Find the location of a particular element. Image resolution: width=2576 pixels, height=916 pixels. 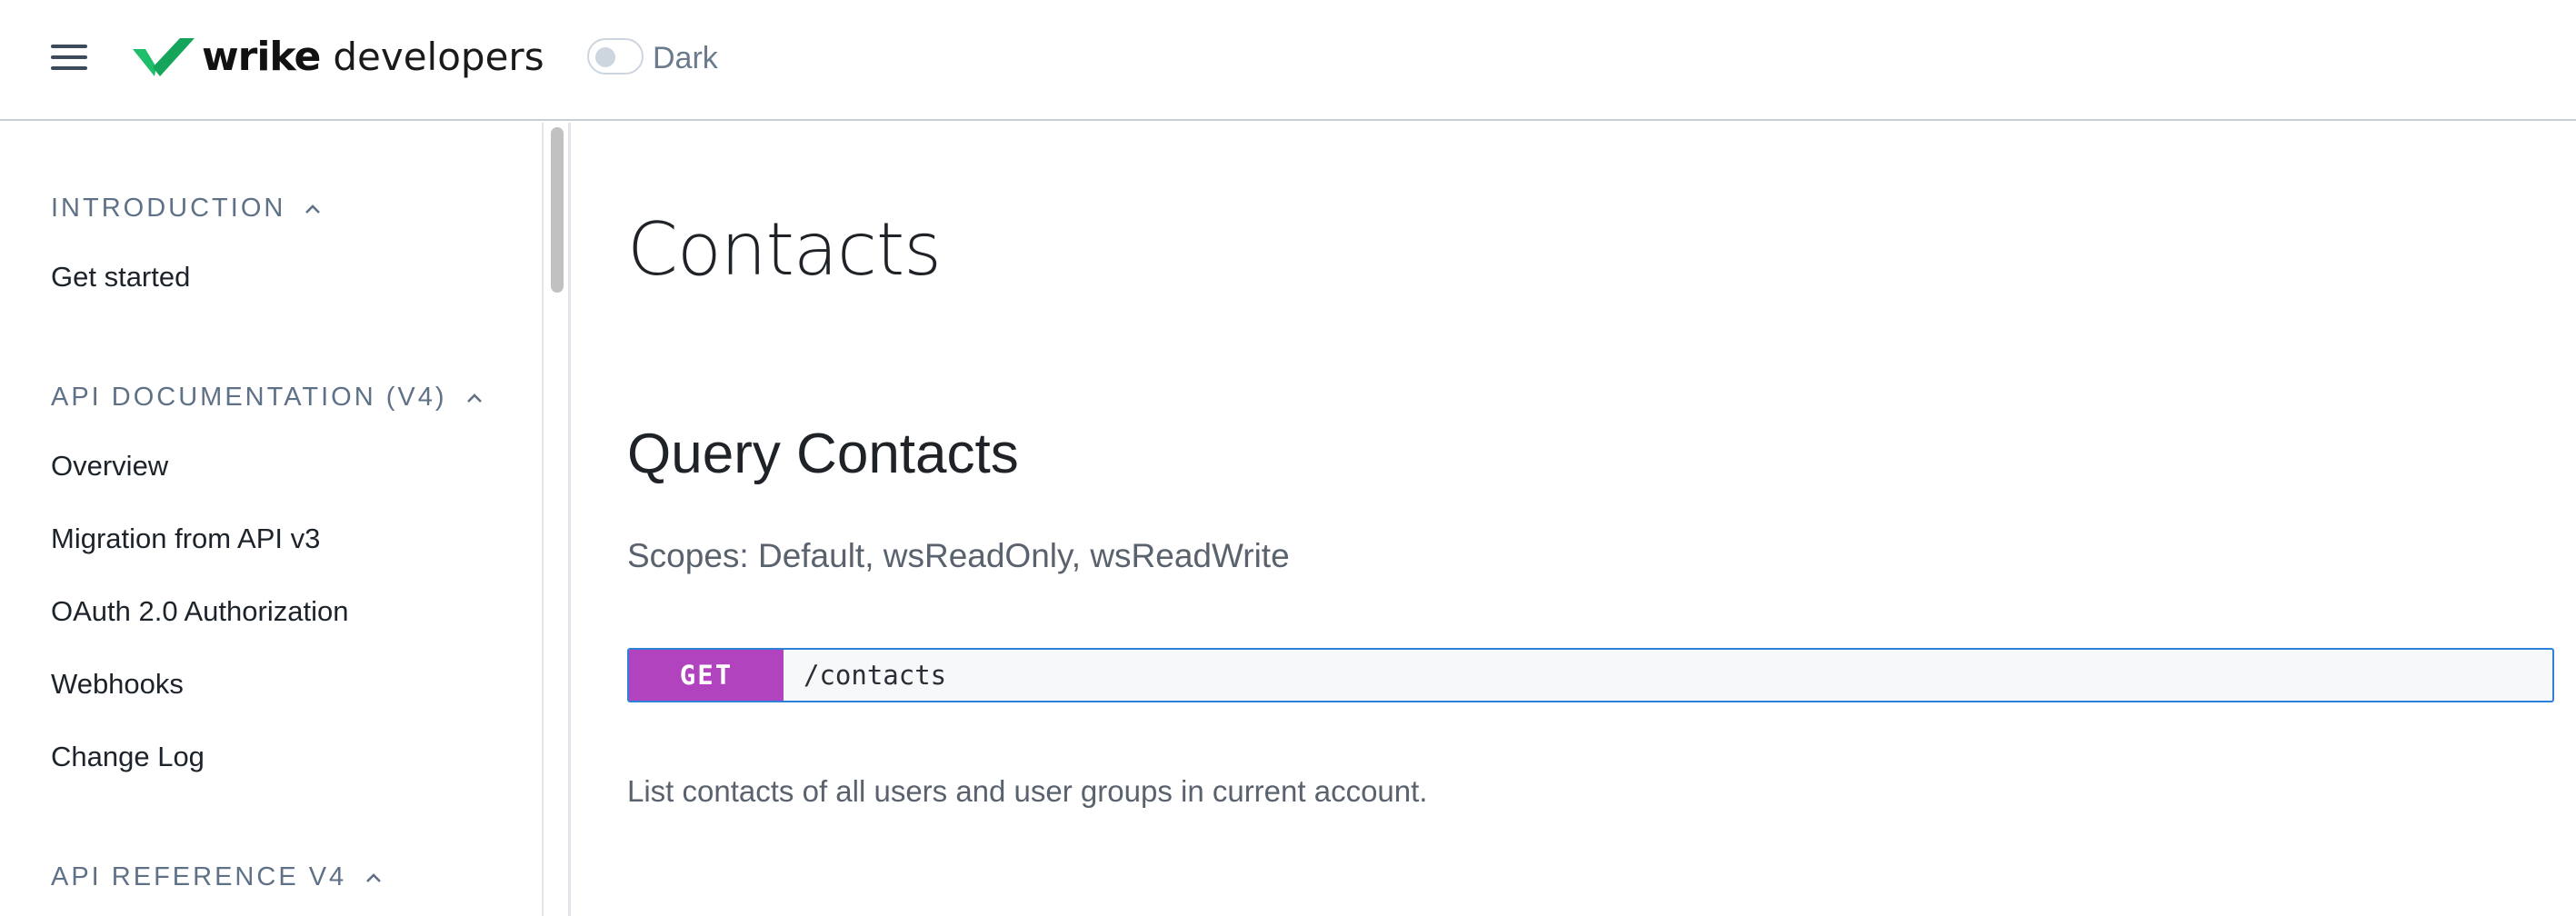

logo-brand-text: wrike is located at coordinates (261, 56).